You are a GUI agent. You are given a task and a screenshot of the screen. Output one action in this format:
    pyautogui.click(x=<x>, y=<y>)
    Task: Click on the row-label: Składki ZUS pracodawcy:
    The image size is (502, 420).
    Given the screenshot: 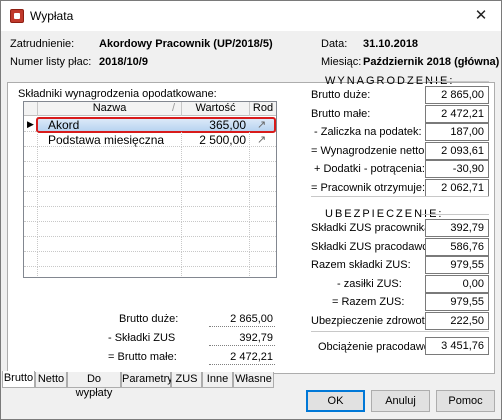 What is the action you would take?
    pyautogui.click(x=374, y=246)
    